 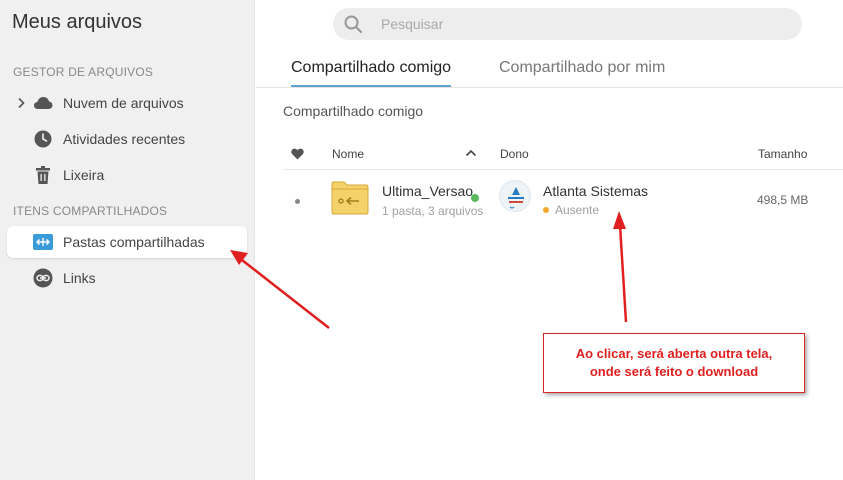 I want to click on column-header-name: Nome, so click(x=348, y=154).